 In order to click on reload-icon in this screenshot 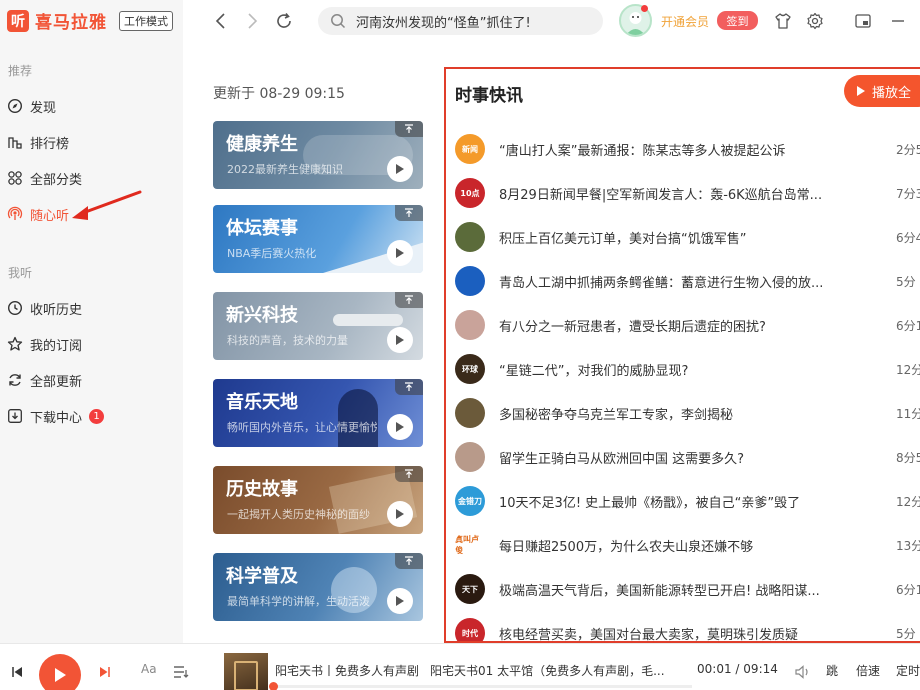, I will do `click(284, 21)`.